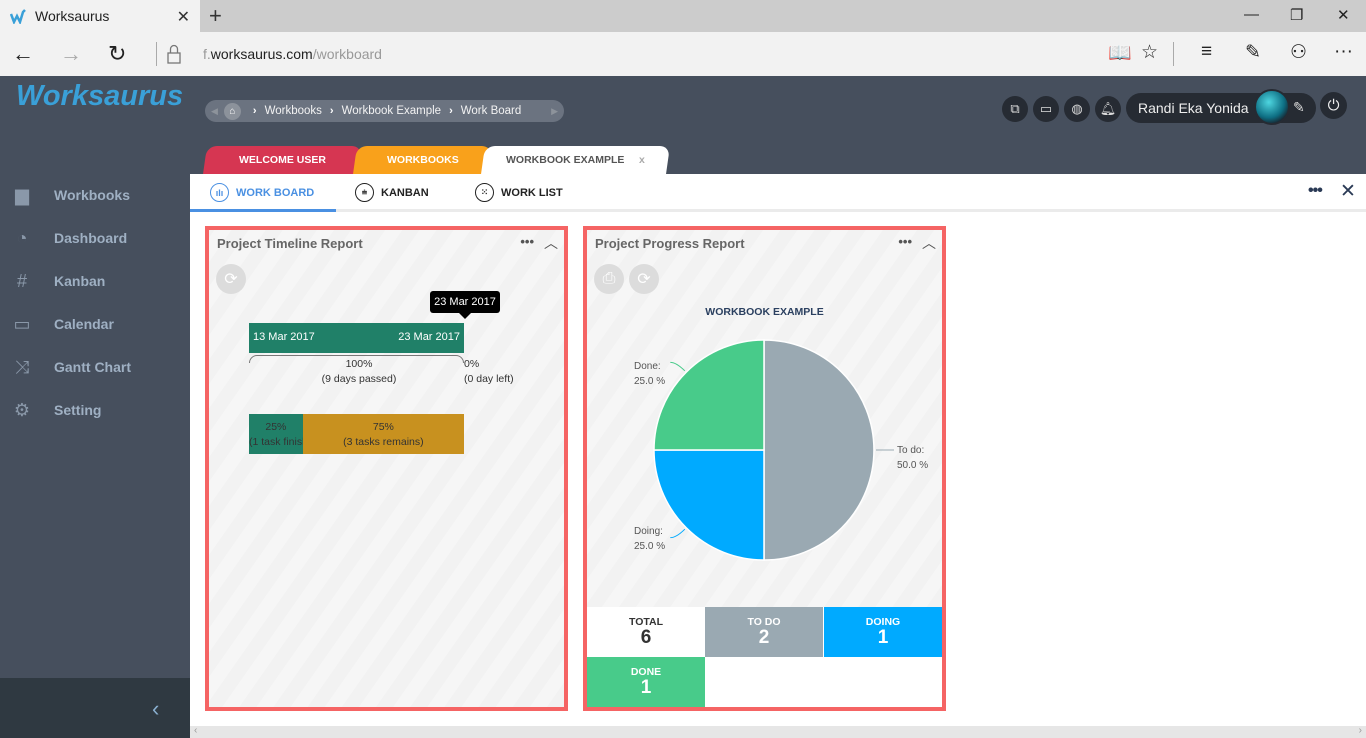 This screenshot has height=738, width=1366. Describe the element at coordinates (22, 409) in the screenshot. I see `gear-icon: ⚙` at that location.